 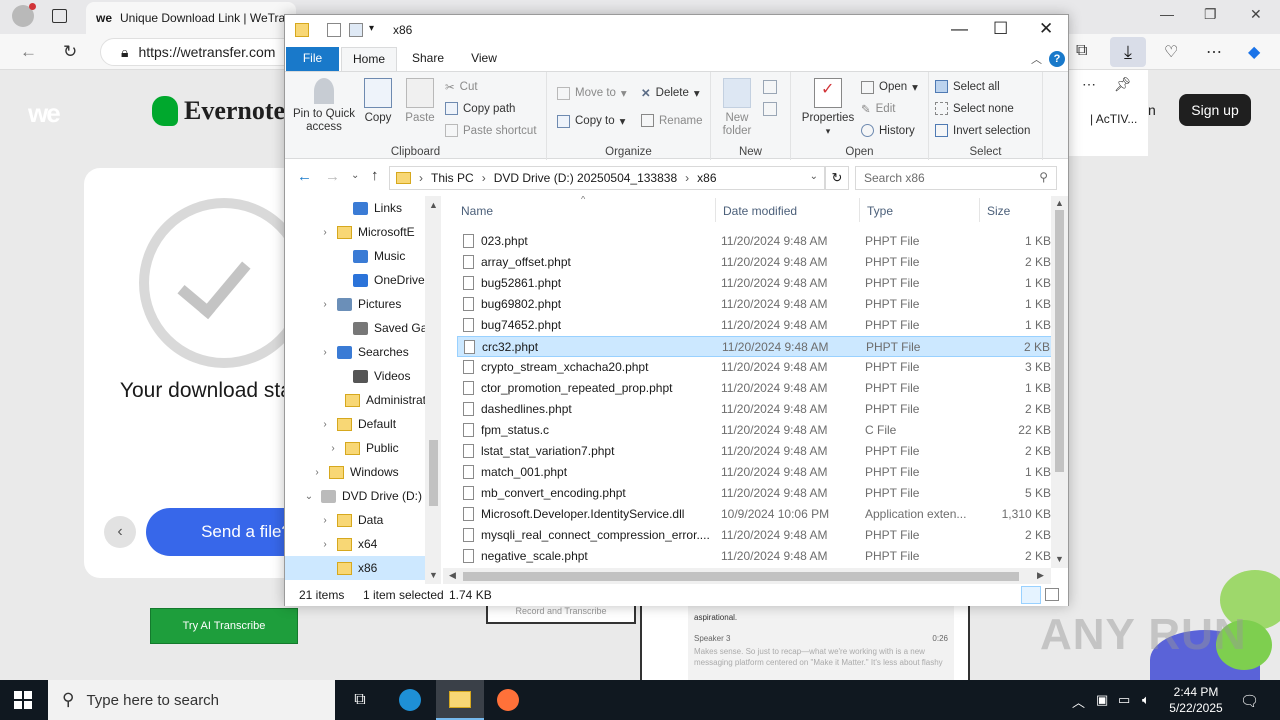 What do you see at coordinates (461, 87) in the screenshot?
I see `cut-button: ✂︎ Cut` at bounding box center [461, 87].